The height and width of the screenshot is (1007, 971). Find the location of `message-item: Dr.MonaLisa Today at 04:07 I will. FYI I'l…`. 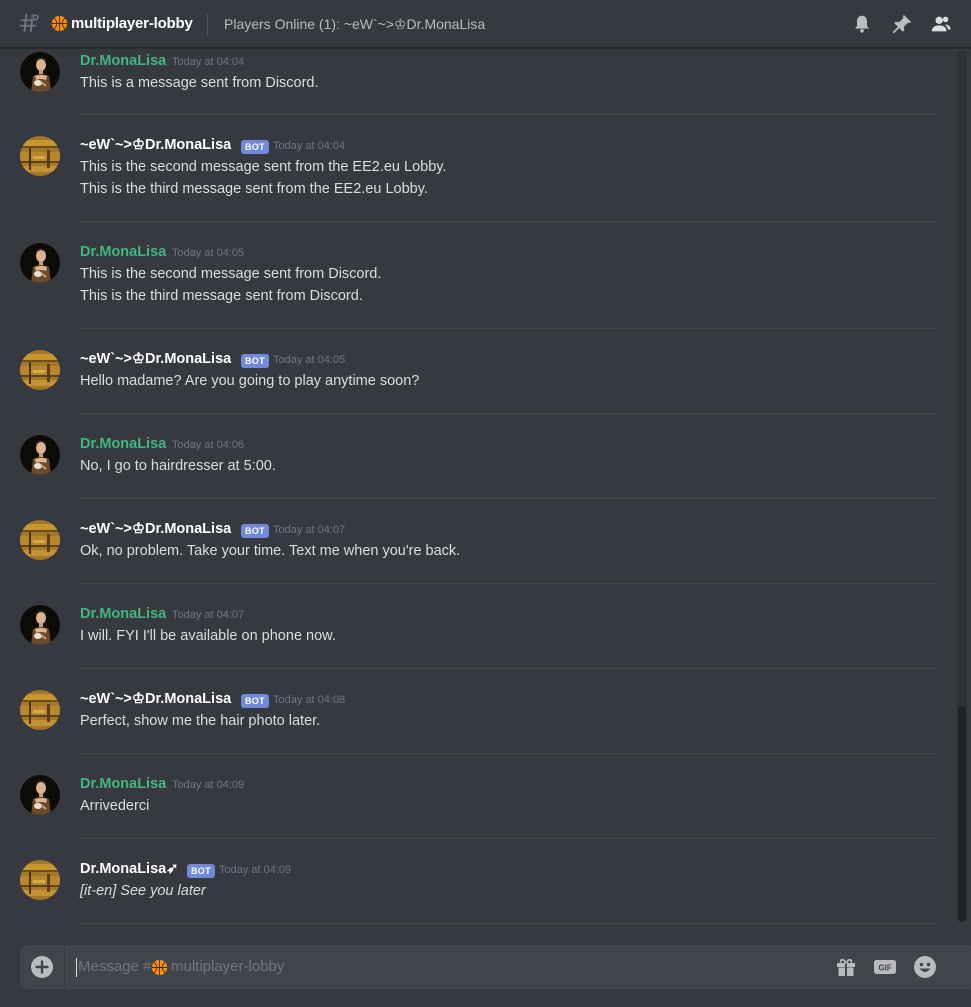

message-item: Dr.MonaLisa Today at 04:07 I will. FYI I'l… is located at coordinates (477, 636).